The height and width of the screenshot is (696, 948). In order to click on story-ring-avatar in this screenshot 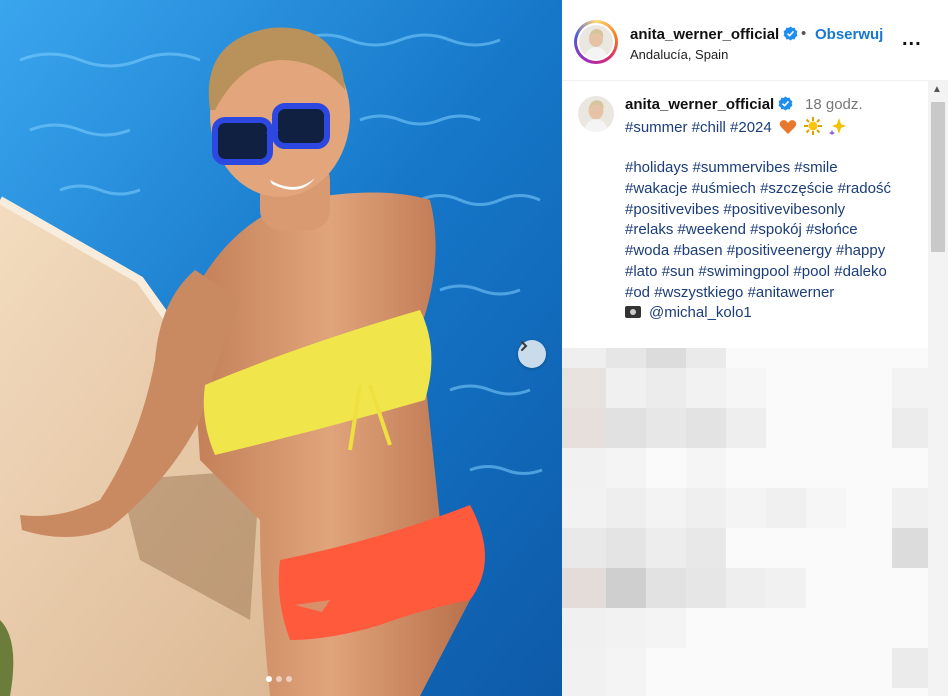, I will do `click(596, 42)`.